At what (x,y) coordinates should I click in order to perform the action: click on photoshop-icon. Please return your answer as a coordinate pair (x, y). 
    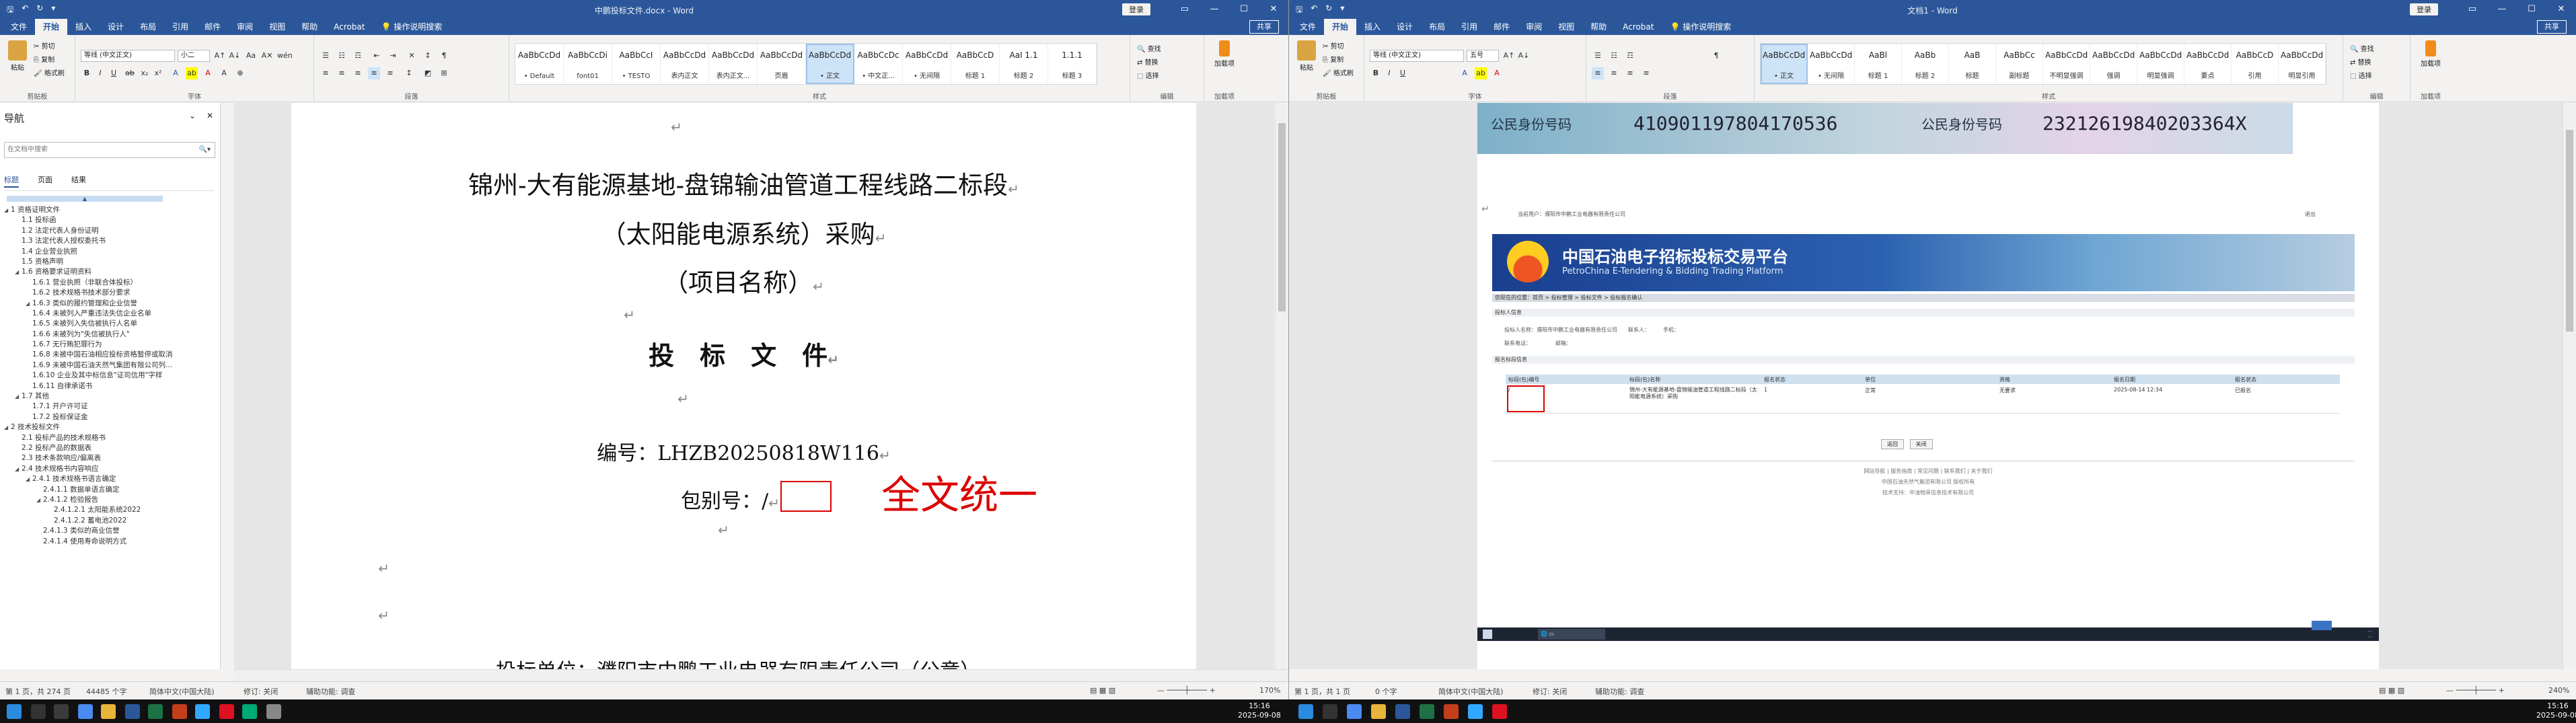
    Looking at the image, I should click on (1475, 712).